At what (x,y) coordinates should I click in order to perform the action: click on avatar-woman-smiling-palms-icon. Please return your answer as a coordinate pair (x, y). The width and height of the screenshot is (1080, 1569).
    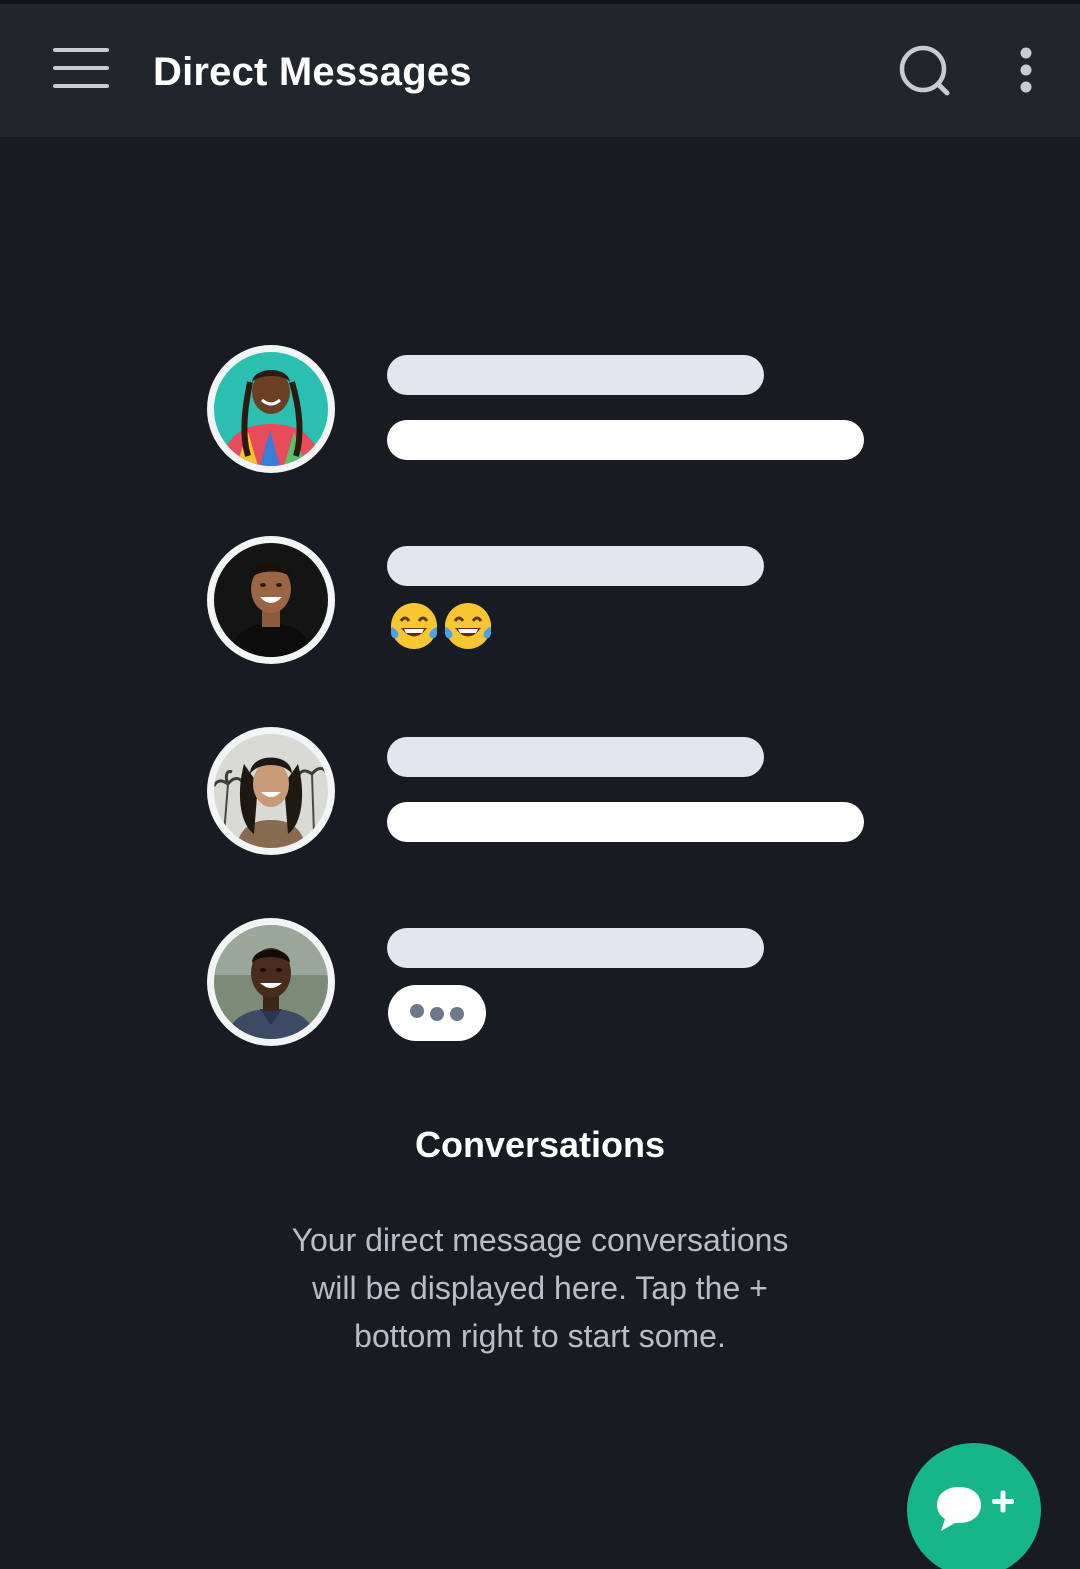
    Looking at the image, I should click on (271, 791).